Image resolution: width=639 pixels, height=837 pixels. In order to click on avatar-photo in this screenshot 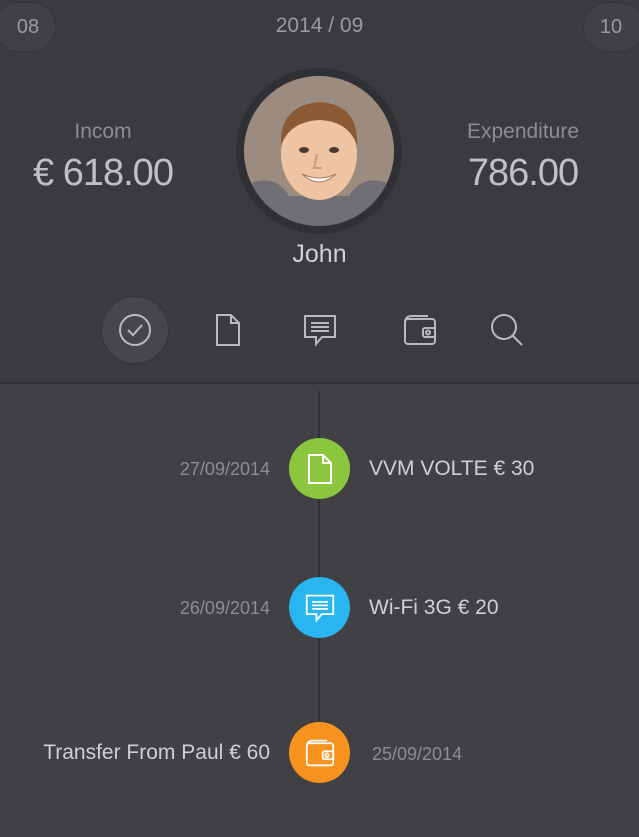, I will do `click(319, 151)`.